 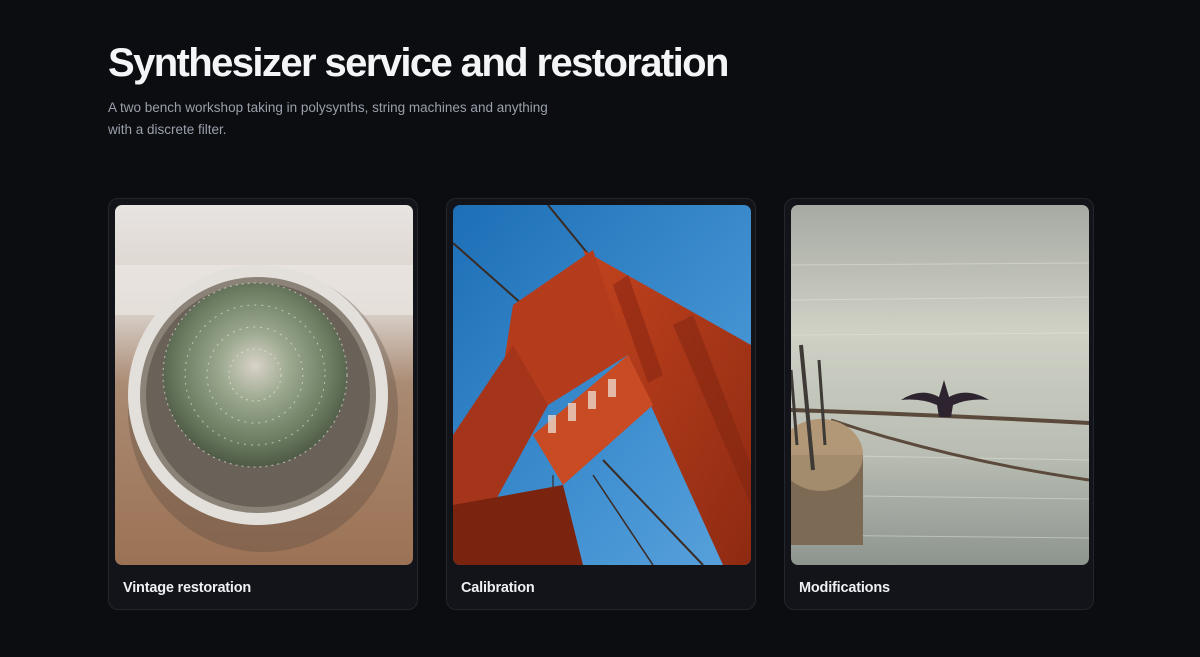 What do you see at coordinates (844, 588) in the screenshot?
I see `card-label: Modifications` at bounding box center [844, 588].